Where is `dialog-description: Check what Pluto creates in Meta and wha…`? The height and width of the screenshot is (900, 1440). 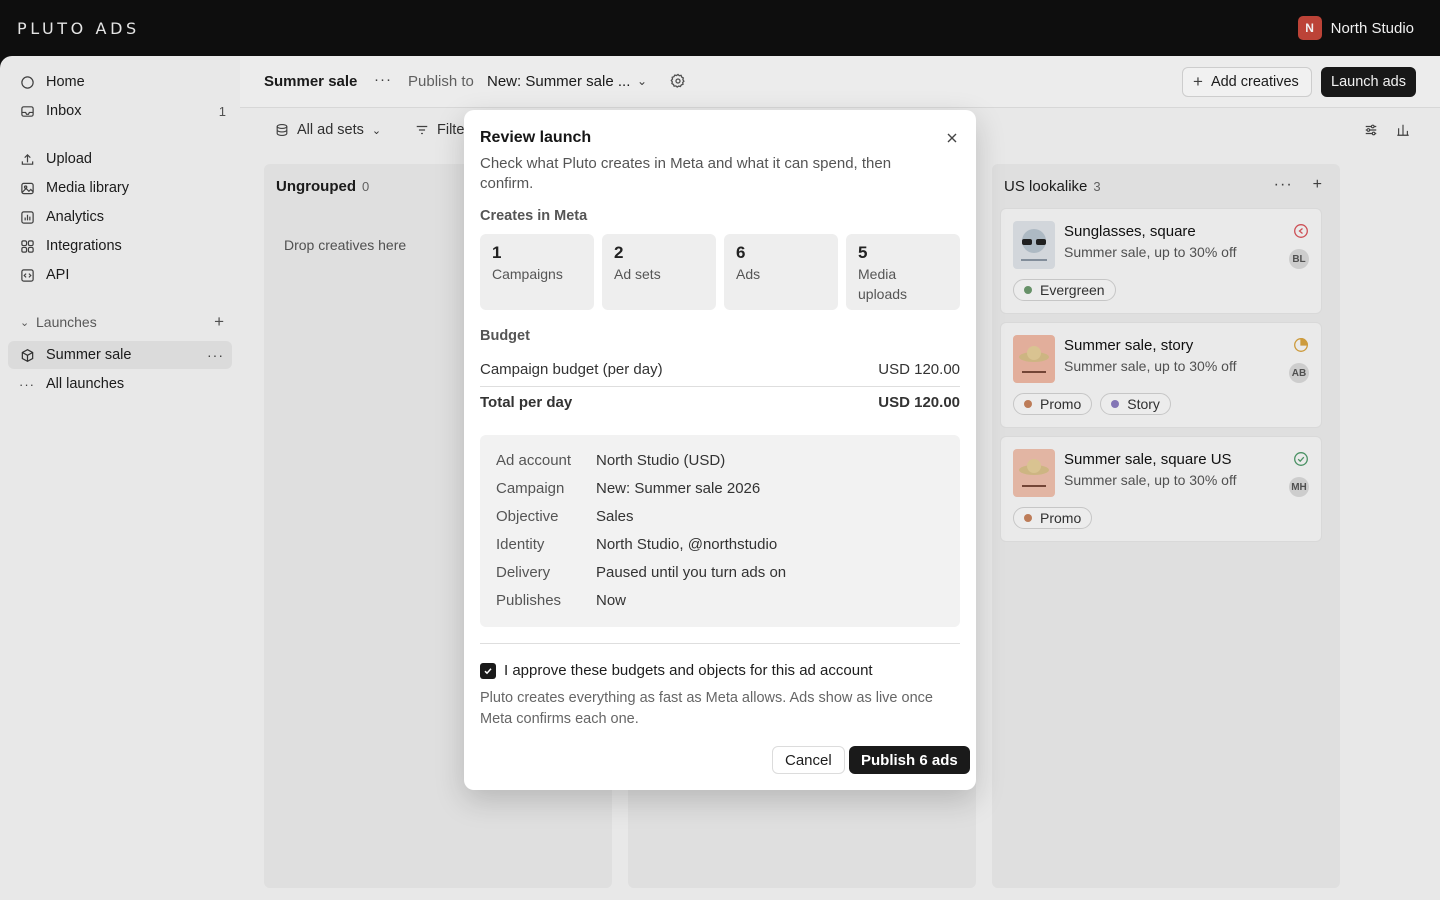
dialog-description: Check what Pluto creates in Meta and wha… is located at coordinates (686, 173).